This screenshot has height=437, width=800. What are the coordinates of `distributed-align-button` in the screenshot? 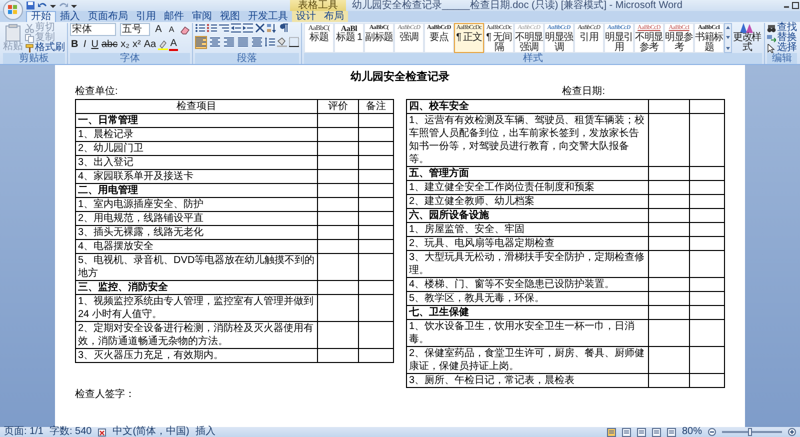 It's located at (257, 42).